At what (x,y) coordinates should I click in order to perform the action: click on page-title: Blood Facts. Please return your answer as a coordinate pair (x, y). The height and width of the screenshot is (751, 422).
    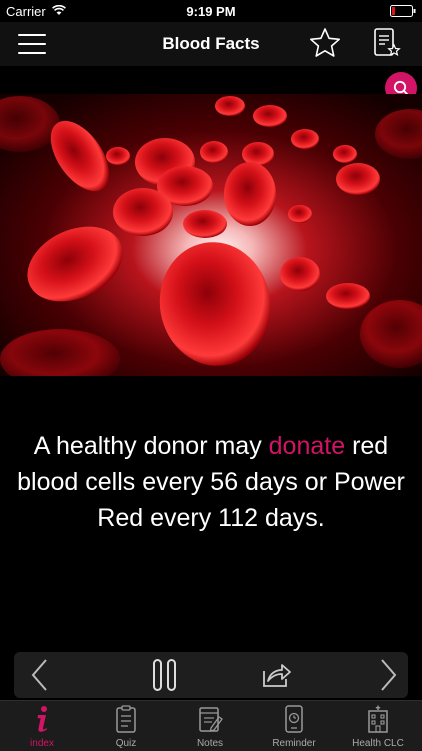
    Looking at the image, I should click on (211, 43).